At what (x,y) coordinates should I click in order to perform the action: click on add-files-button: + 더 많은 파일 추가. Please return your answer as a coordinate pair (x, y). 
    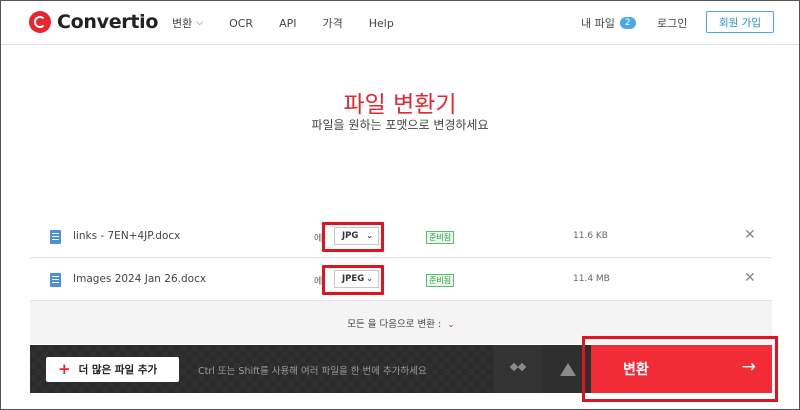
    Looking at the image, I should click on (112, 369).